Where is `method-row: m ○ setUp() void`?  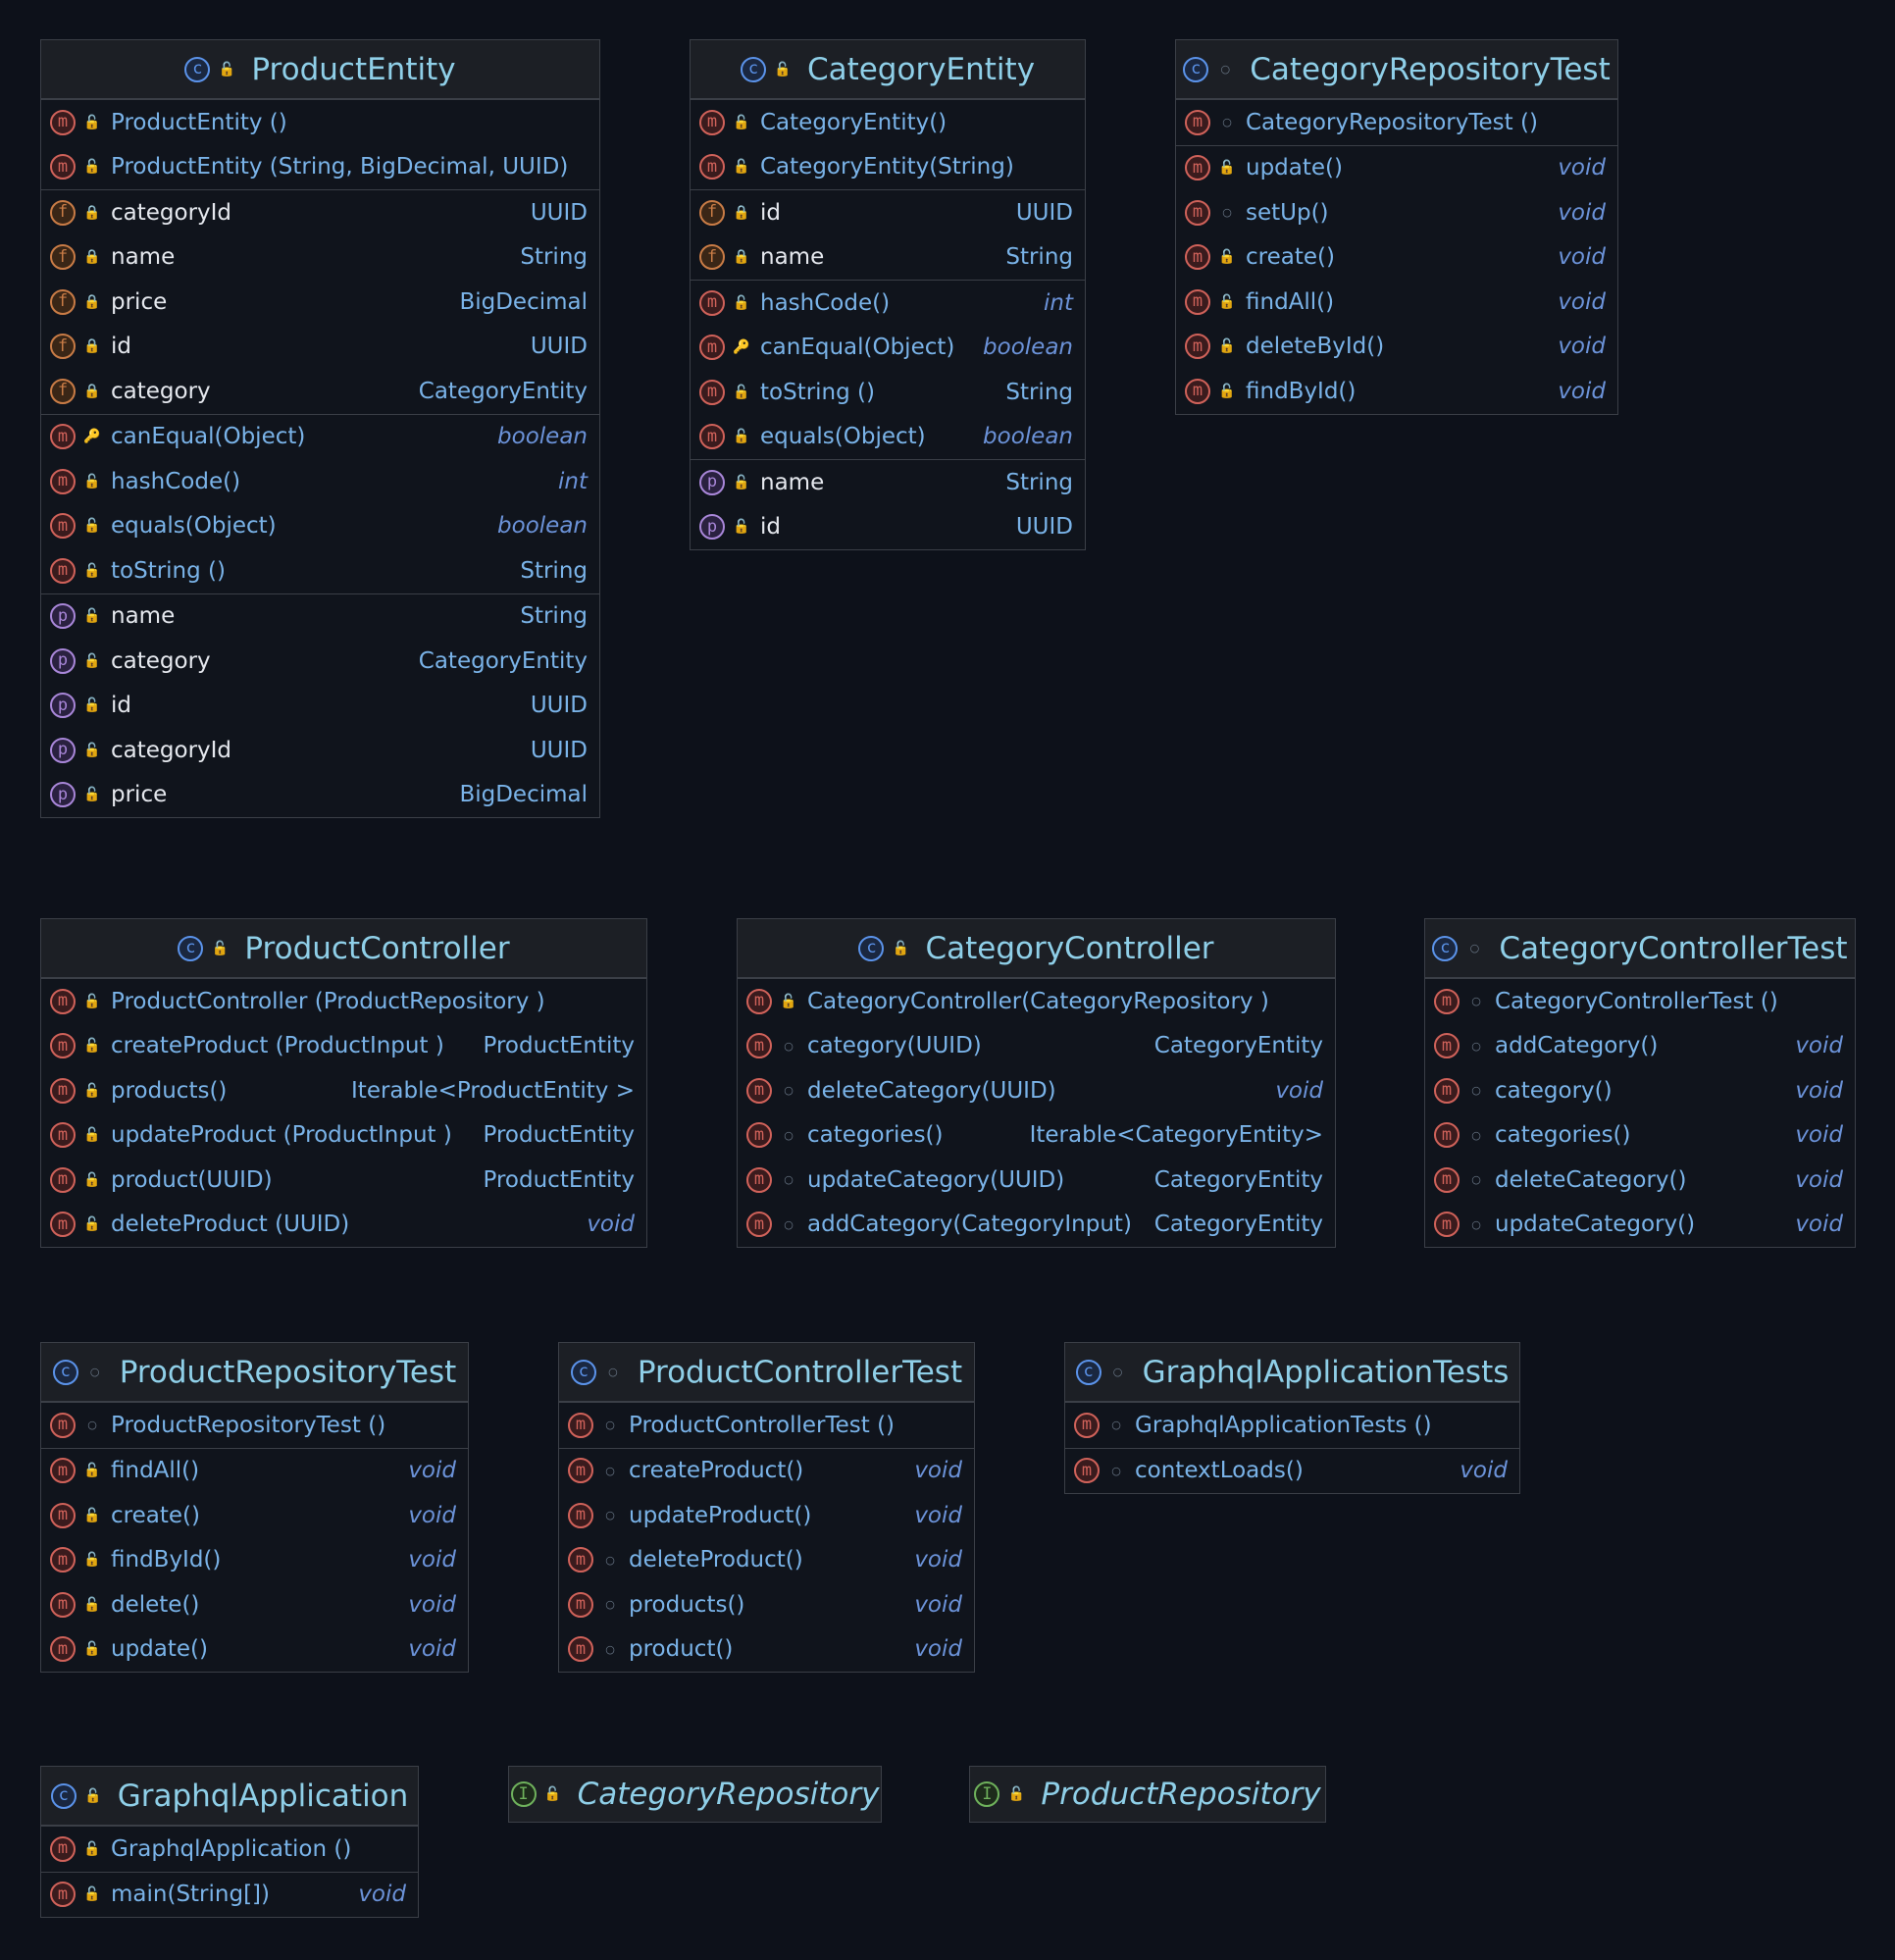
method-row: m ○ setUp() void is located at coordinates (1396, 212).